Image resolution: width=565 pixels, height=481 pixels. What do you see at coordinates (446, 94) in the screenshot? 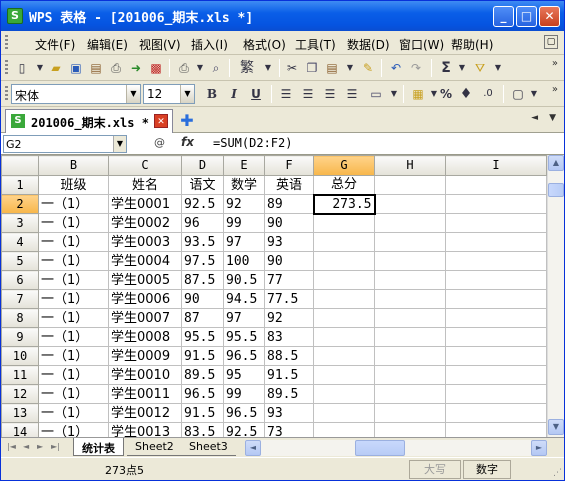
I see `percent-button: %` at bounding box center [446, 94].